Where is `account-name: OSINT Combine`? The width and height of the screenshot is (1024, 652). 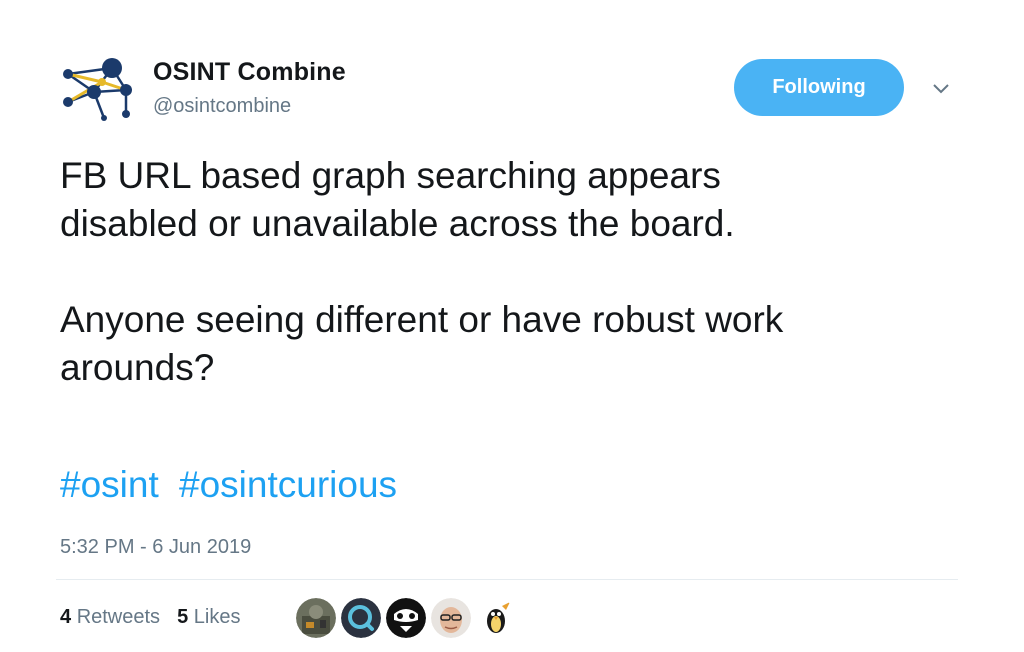 account-name: OSINT Combine is located at coordinates (249, 72).